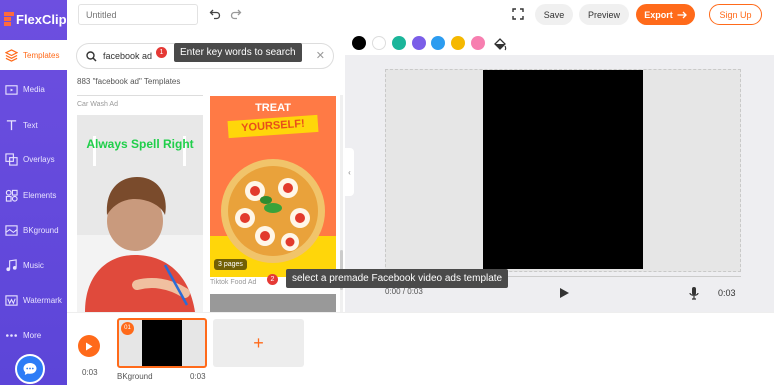 This screenshot has height=385, width=774. Describe the element at coordinates (140, 213) in the screenshot. I see `template-thumbnail: Always Spell Right` at that location.